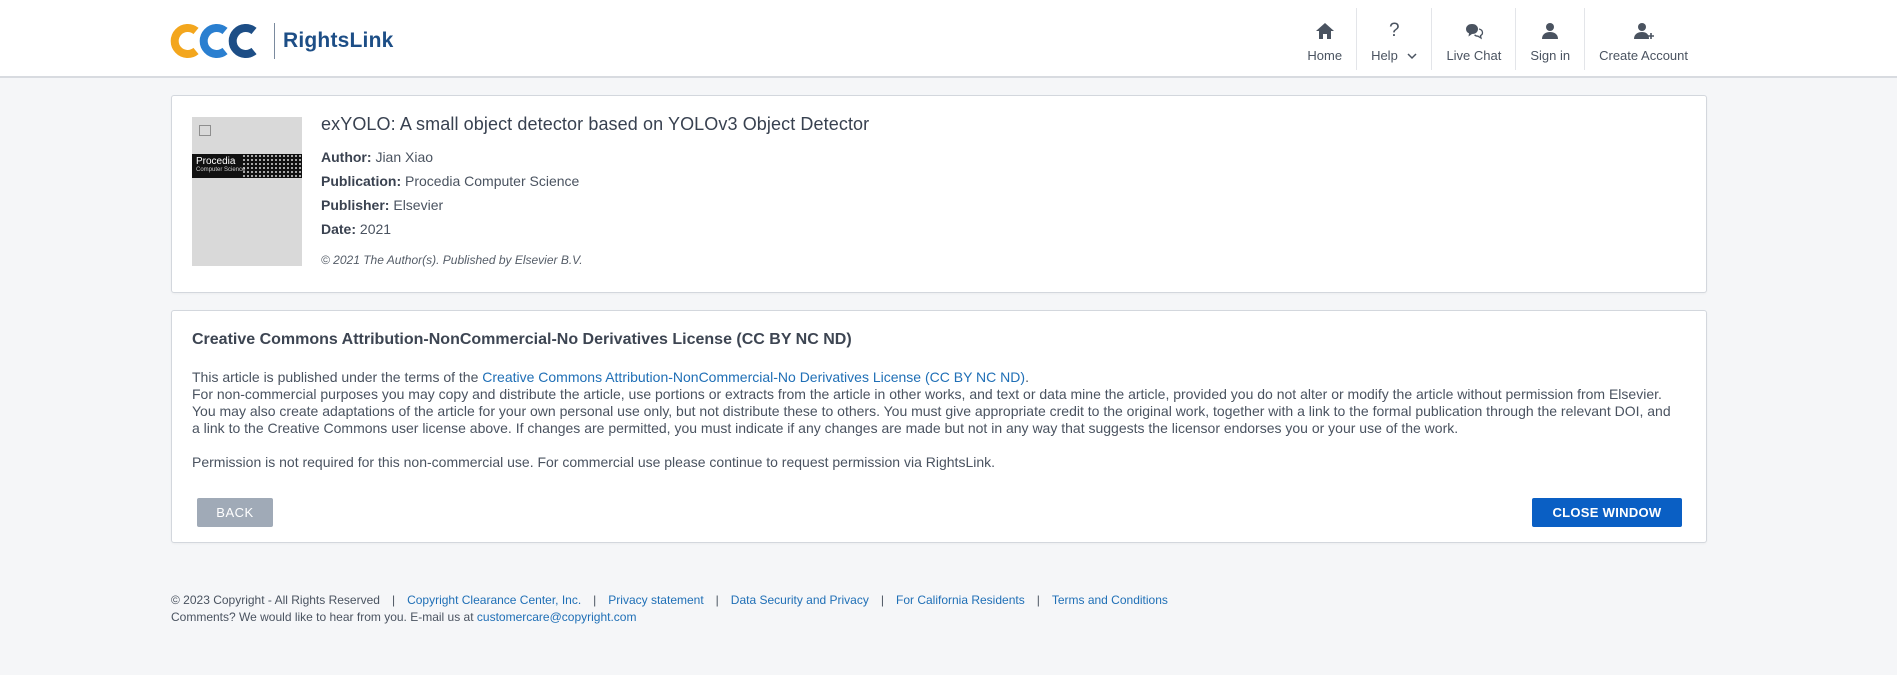 Image resolution: width=1897 pixels, height=675 pixels. What do you see at coordinates (338, 40) in the screenshot?
I see `brand-name: RightsLink` at bounding box center [338, 40].